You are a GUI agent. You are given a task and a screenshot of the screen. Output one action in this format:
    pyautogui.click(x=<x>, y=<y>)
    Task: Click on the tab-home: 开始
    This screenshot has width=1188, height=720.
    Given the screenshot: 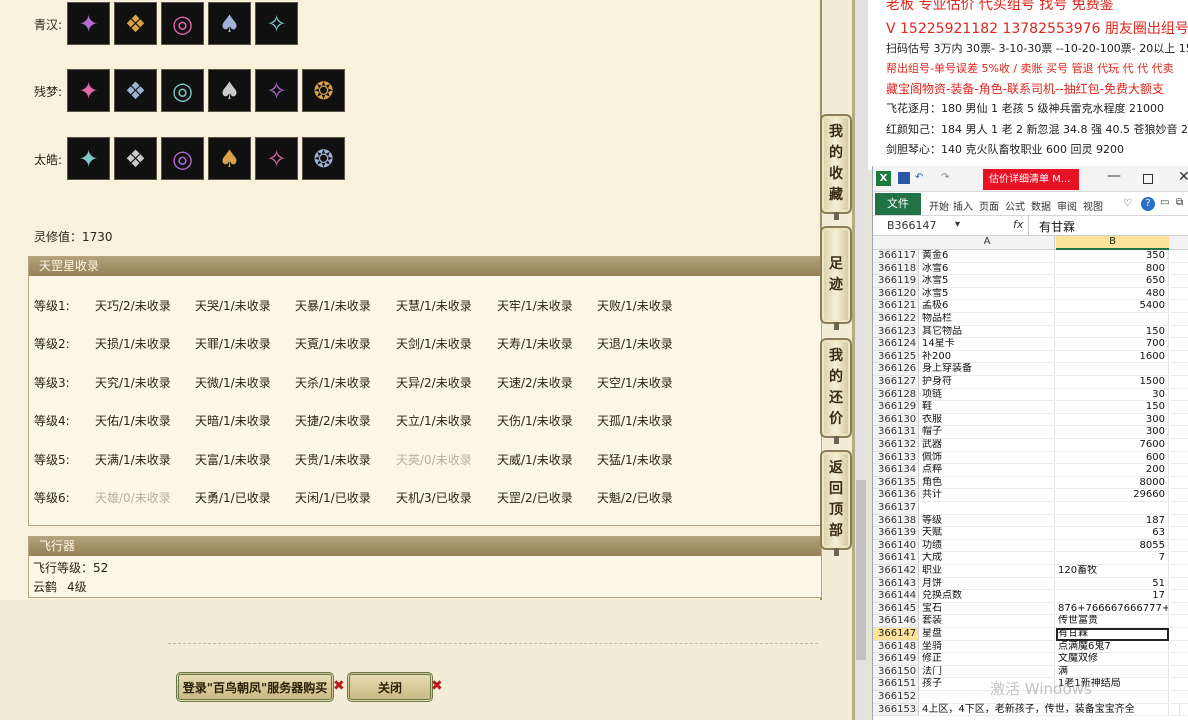 What is the action you would take?
    pyautogui.click(x=939, y=205)
    